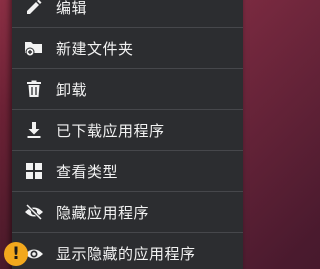 Image resolution: width=320 pixels, height=269 pixels. I want to click on menu-item-downloaded-apps: 已下载应用程序, so click(127, 130).